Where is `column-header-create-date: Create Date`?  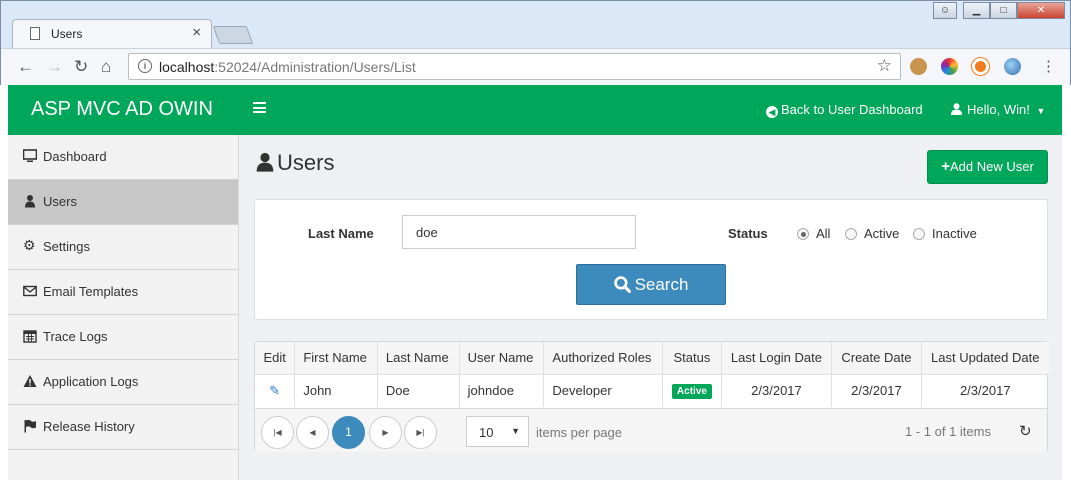
column-header-create-date: Create Date is located at coordinates (876, 358).